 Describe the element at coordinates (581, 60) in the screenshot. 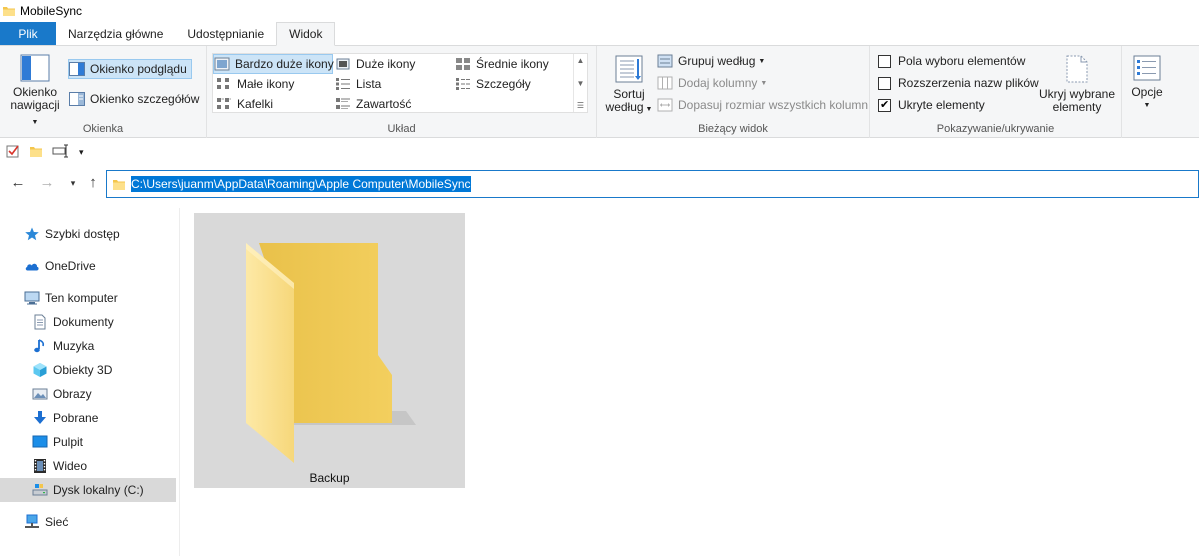

I see `chevron-up-icon: ▲` at that location.